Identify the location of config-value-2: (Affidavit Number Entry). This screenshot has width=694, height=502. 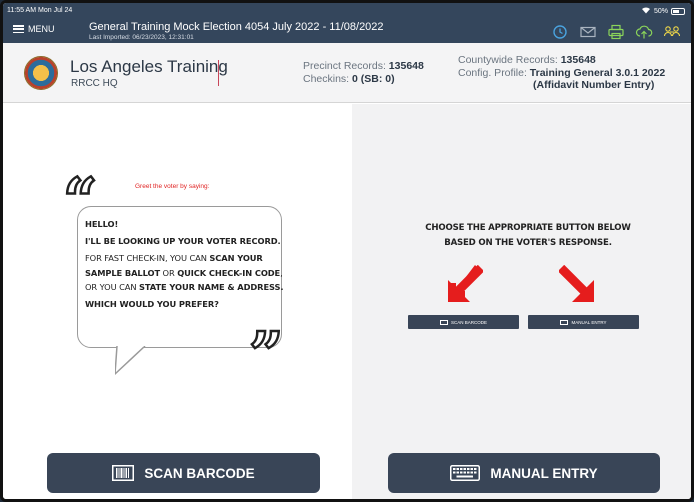
(594, 85).